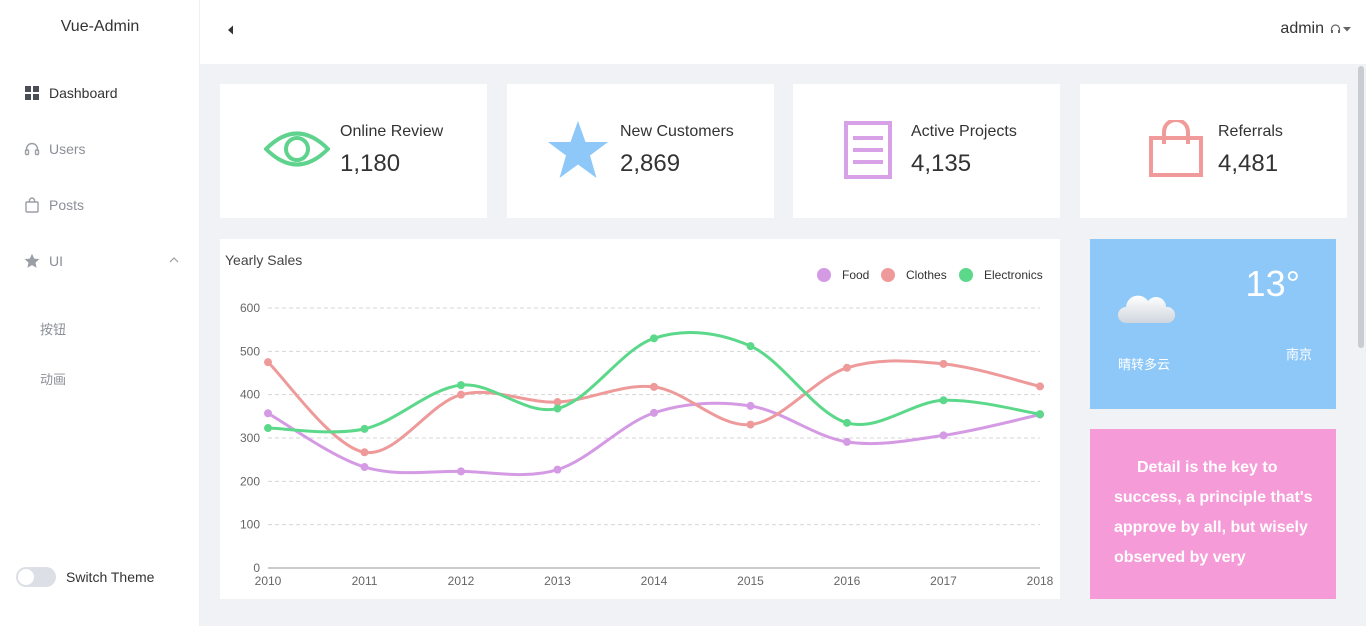  I want to click on stat-card-new-customers: New Customers 2,869, so click(640, 151).